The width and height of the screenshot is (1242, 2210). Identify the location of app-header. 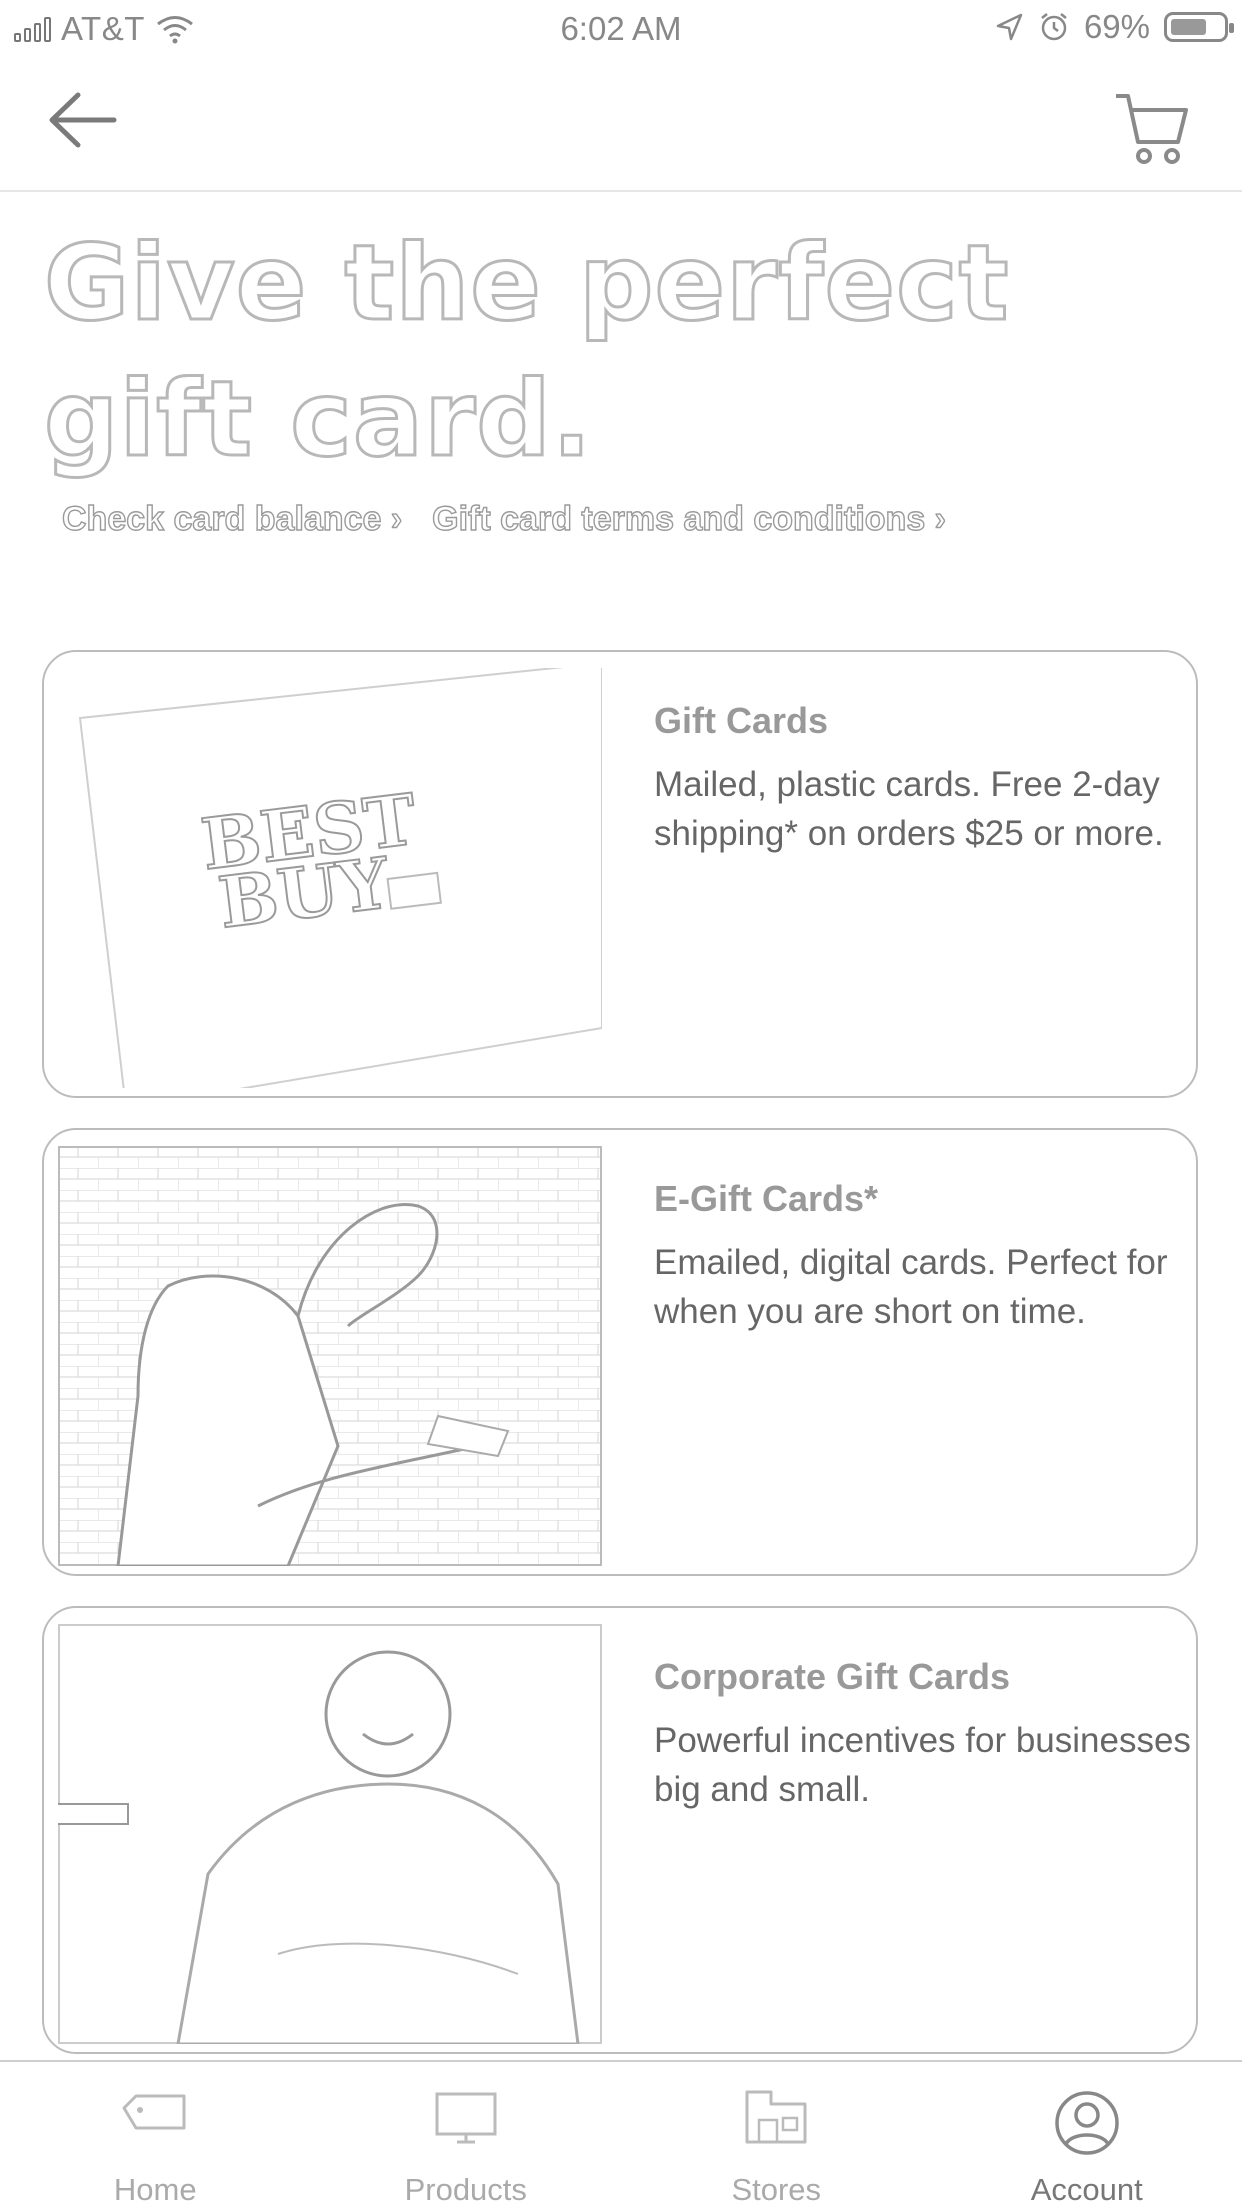
(621, 126).